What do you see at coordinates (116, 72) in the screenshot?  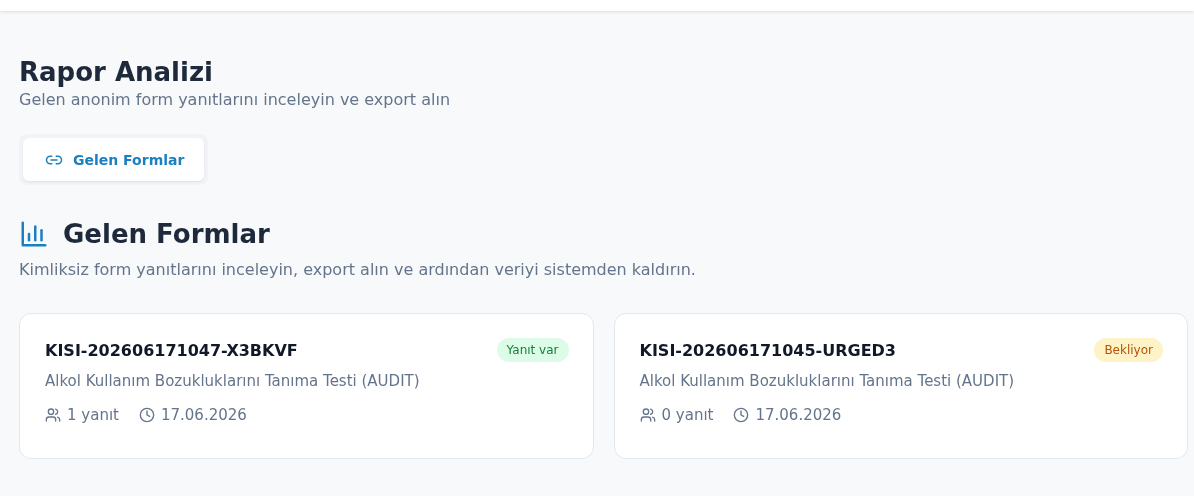 I see `page-title: Rapor Analizi` at bounding box center [116, 72].